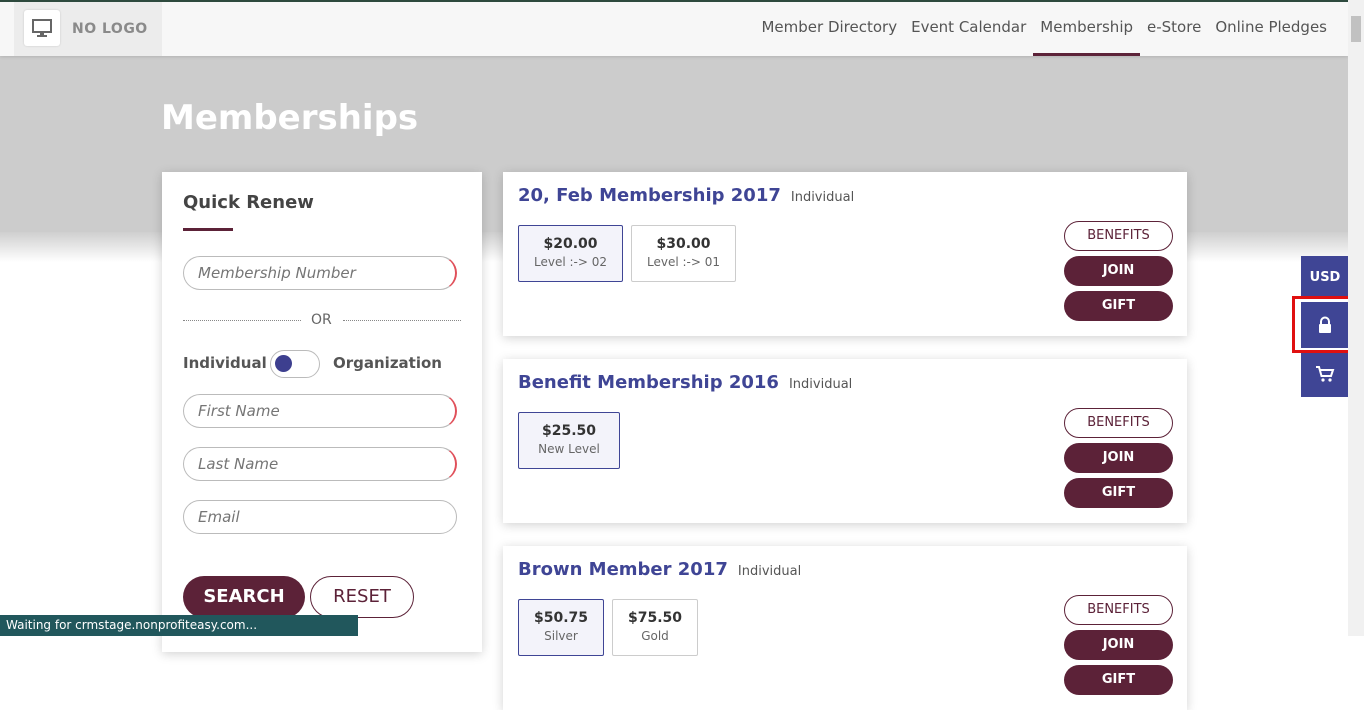  Describe the element at coordinates (387, 363) in the screenshot. I see `organization-label: Organization` at that location.